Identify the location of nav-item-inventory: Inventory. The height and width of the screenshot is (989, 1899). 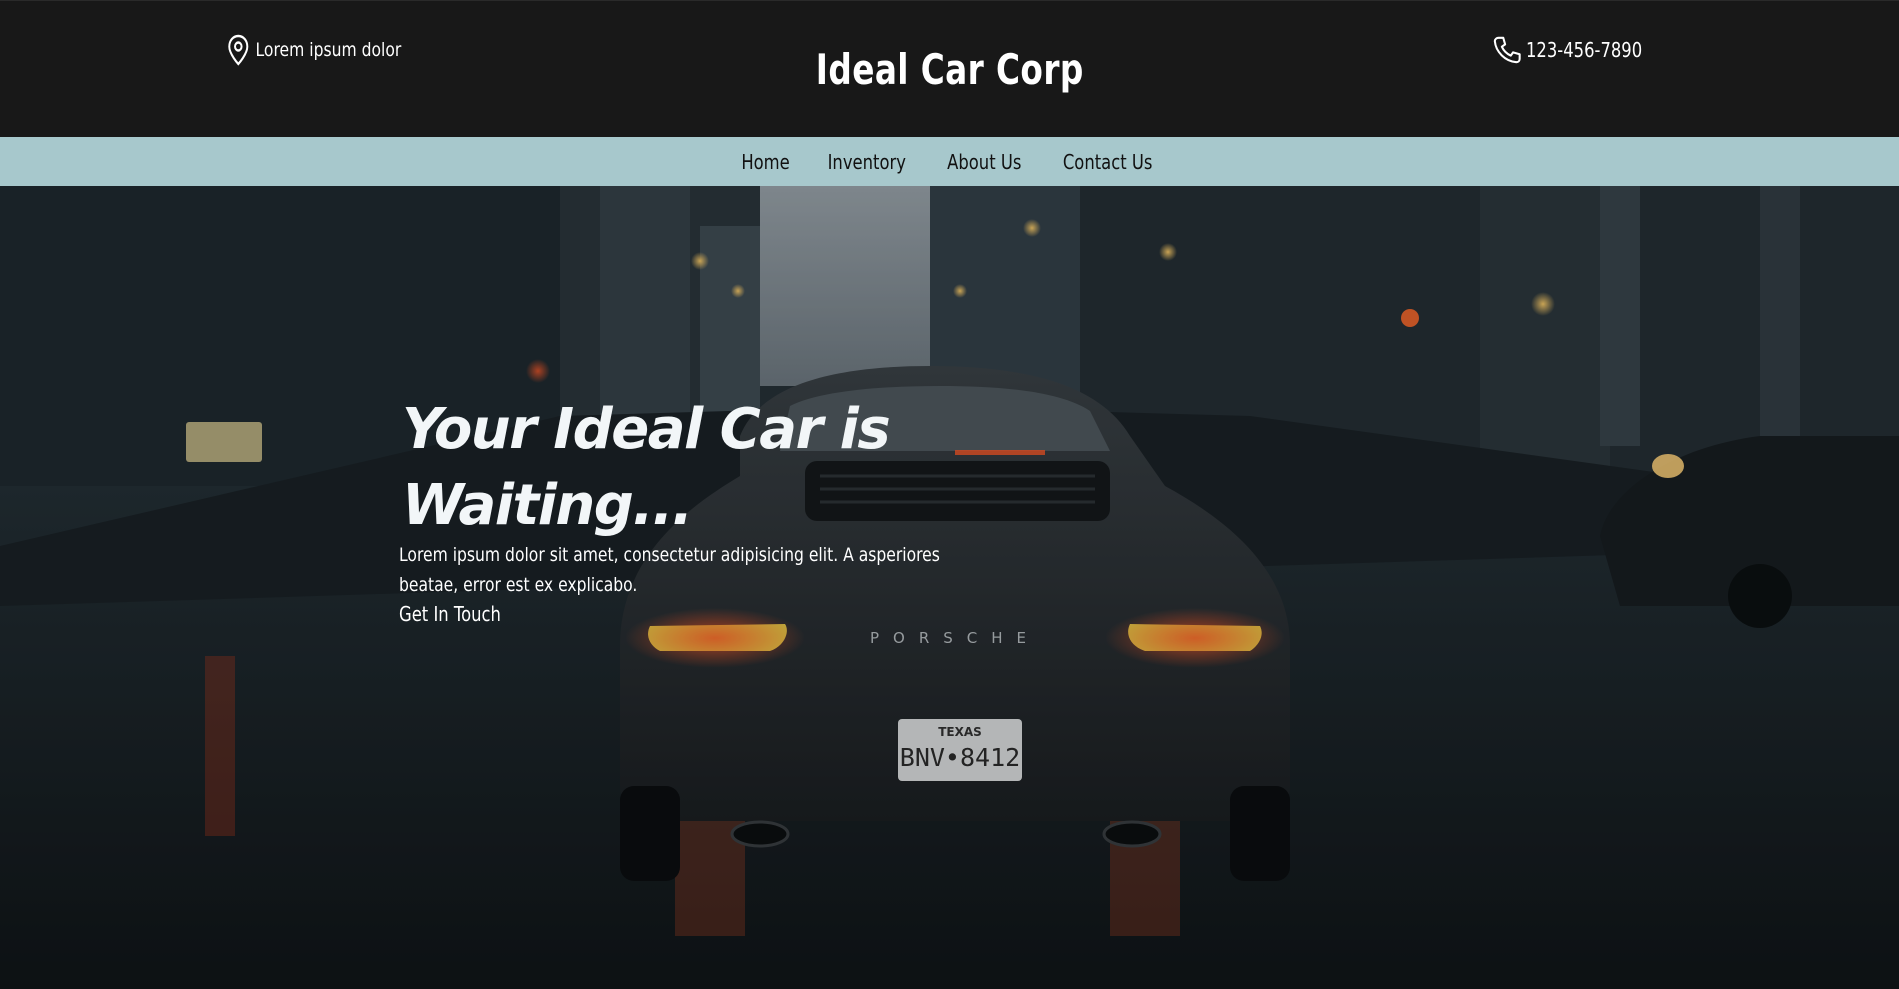
(867, 162).